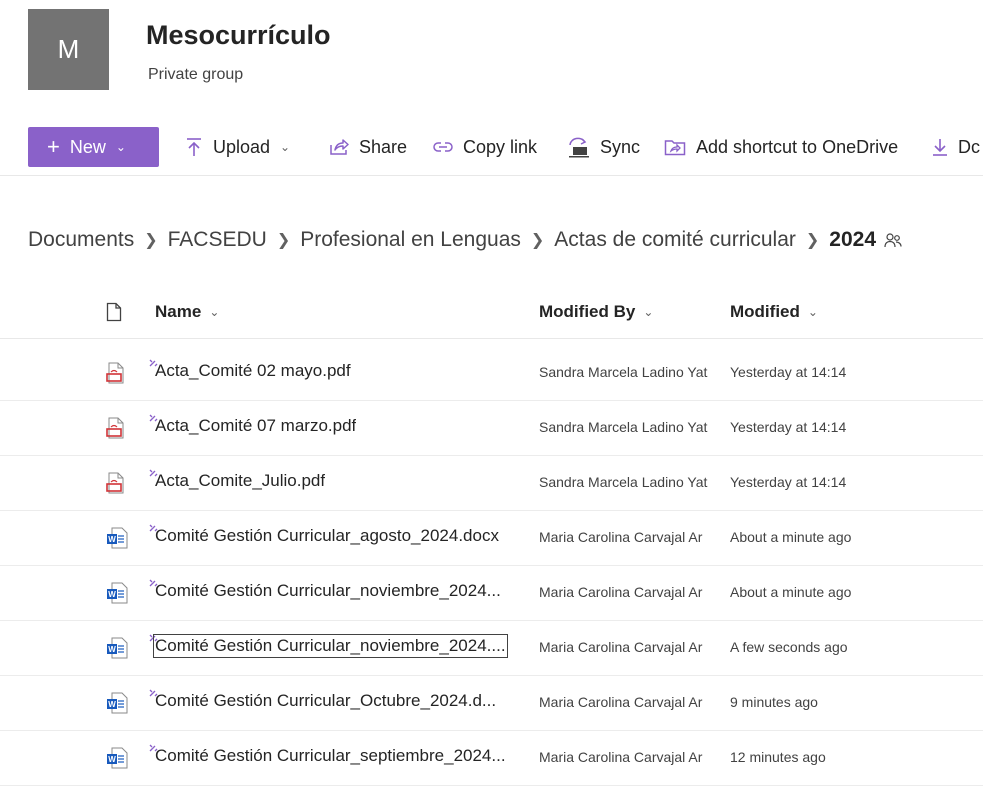  What do you see at coordinates (956, 147) in the screenshot?
I see `download-button: Dc` at bounding box center [956, 147].